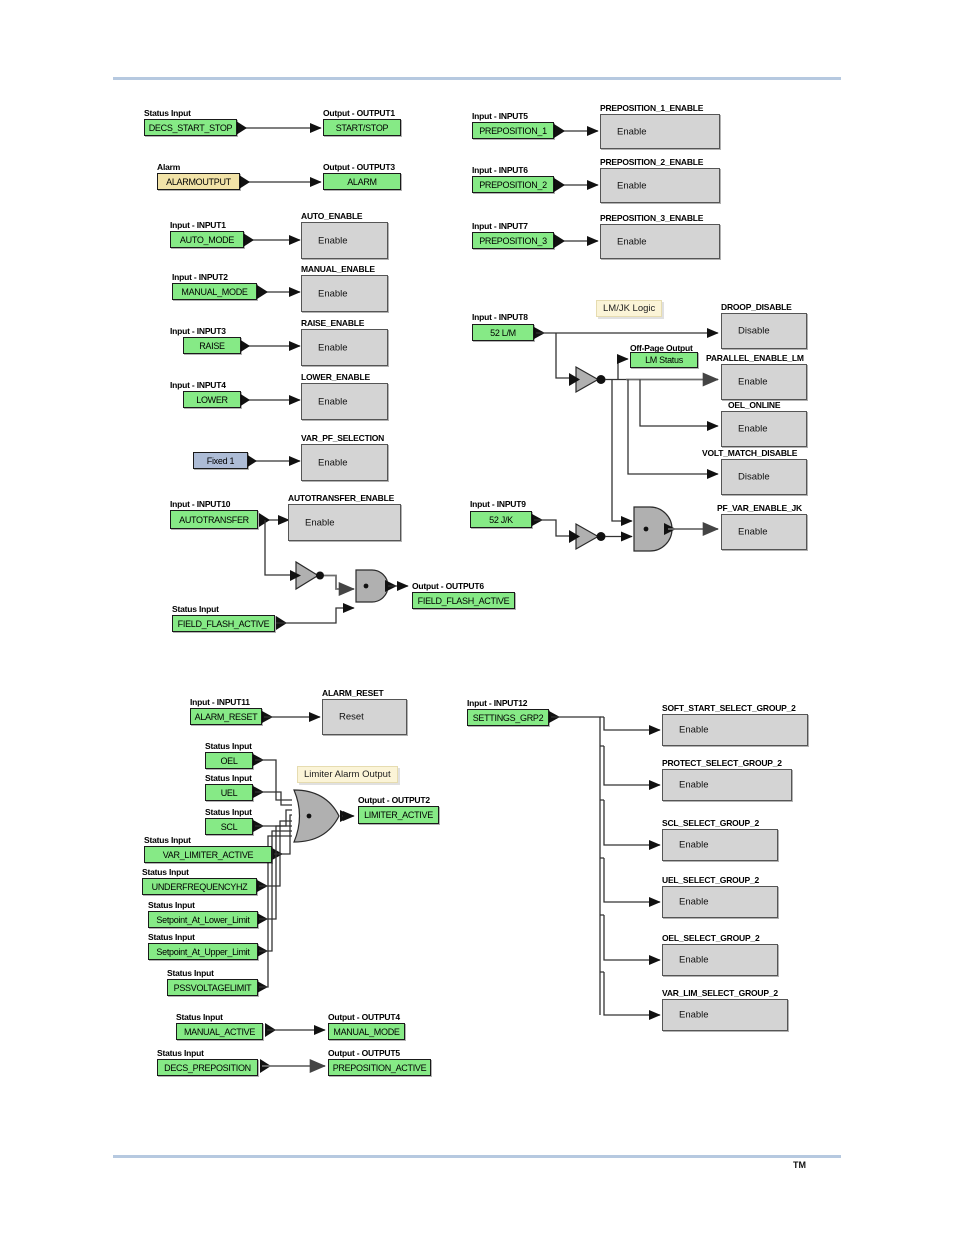 The height and width of the screenshot is (1235, 954). I want to click on caption-droop-disable: DROOP_DISABLE, so click(756, 307).